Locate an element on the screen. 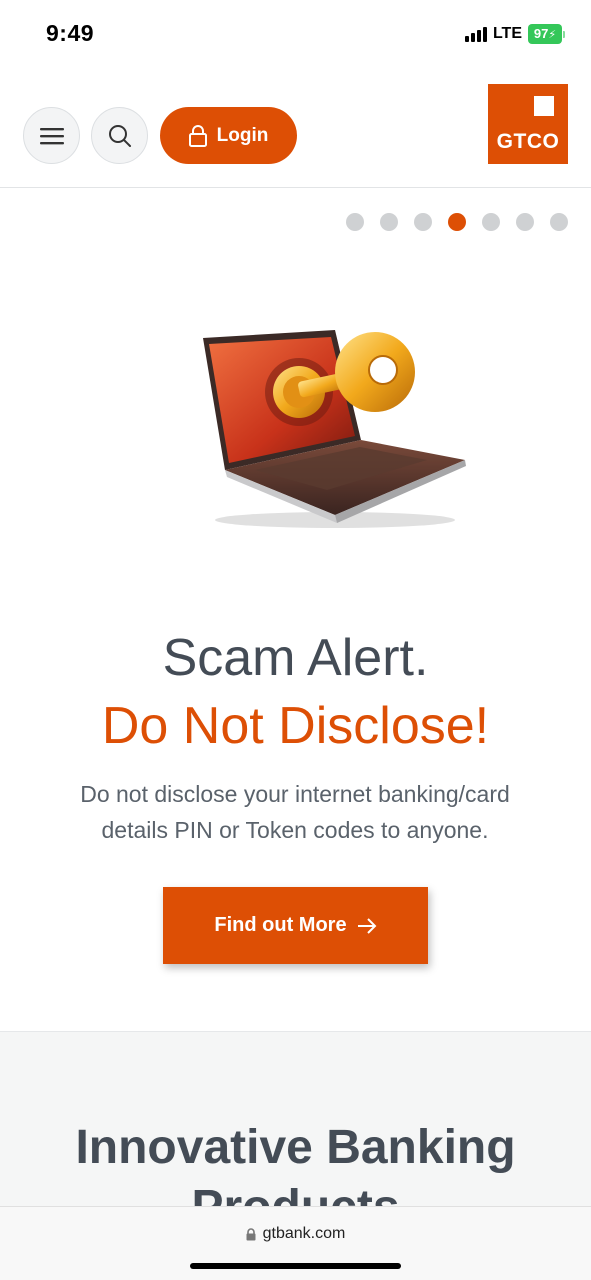 This screenshot has height=1280, width=591. laptop-key-illustration is located at coordinates (334, 429).